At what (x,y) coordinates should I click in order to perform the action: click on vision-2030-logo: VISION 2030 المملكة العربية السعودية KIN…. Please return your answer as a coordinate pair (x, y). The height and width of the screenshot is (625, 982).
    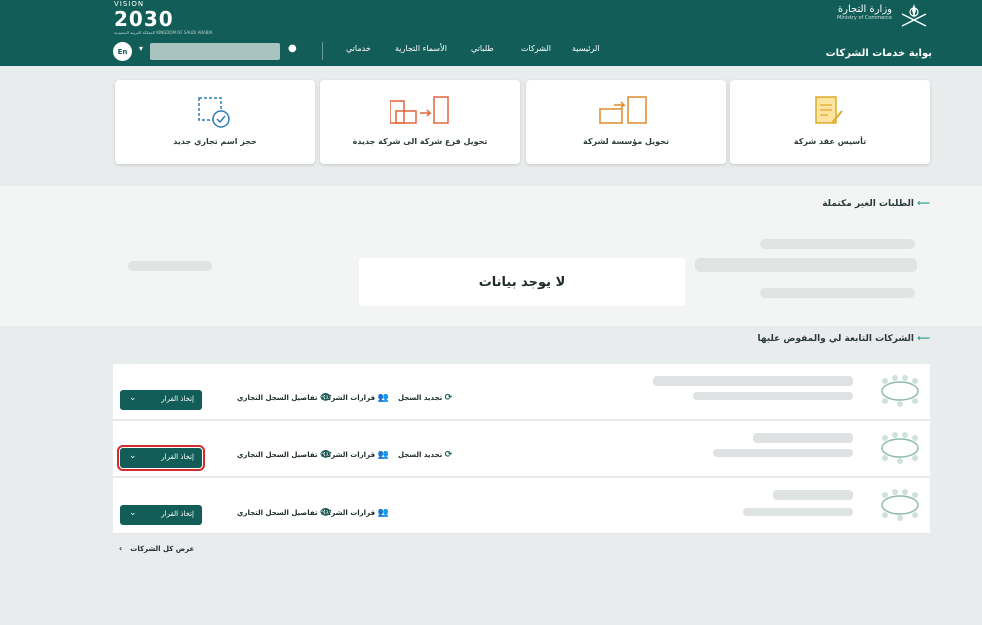
    Looking at the image, I should click on (163, 18).